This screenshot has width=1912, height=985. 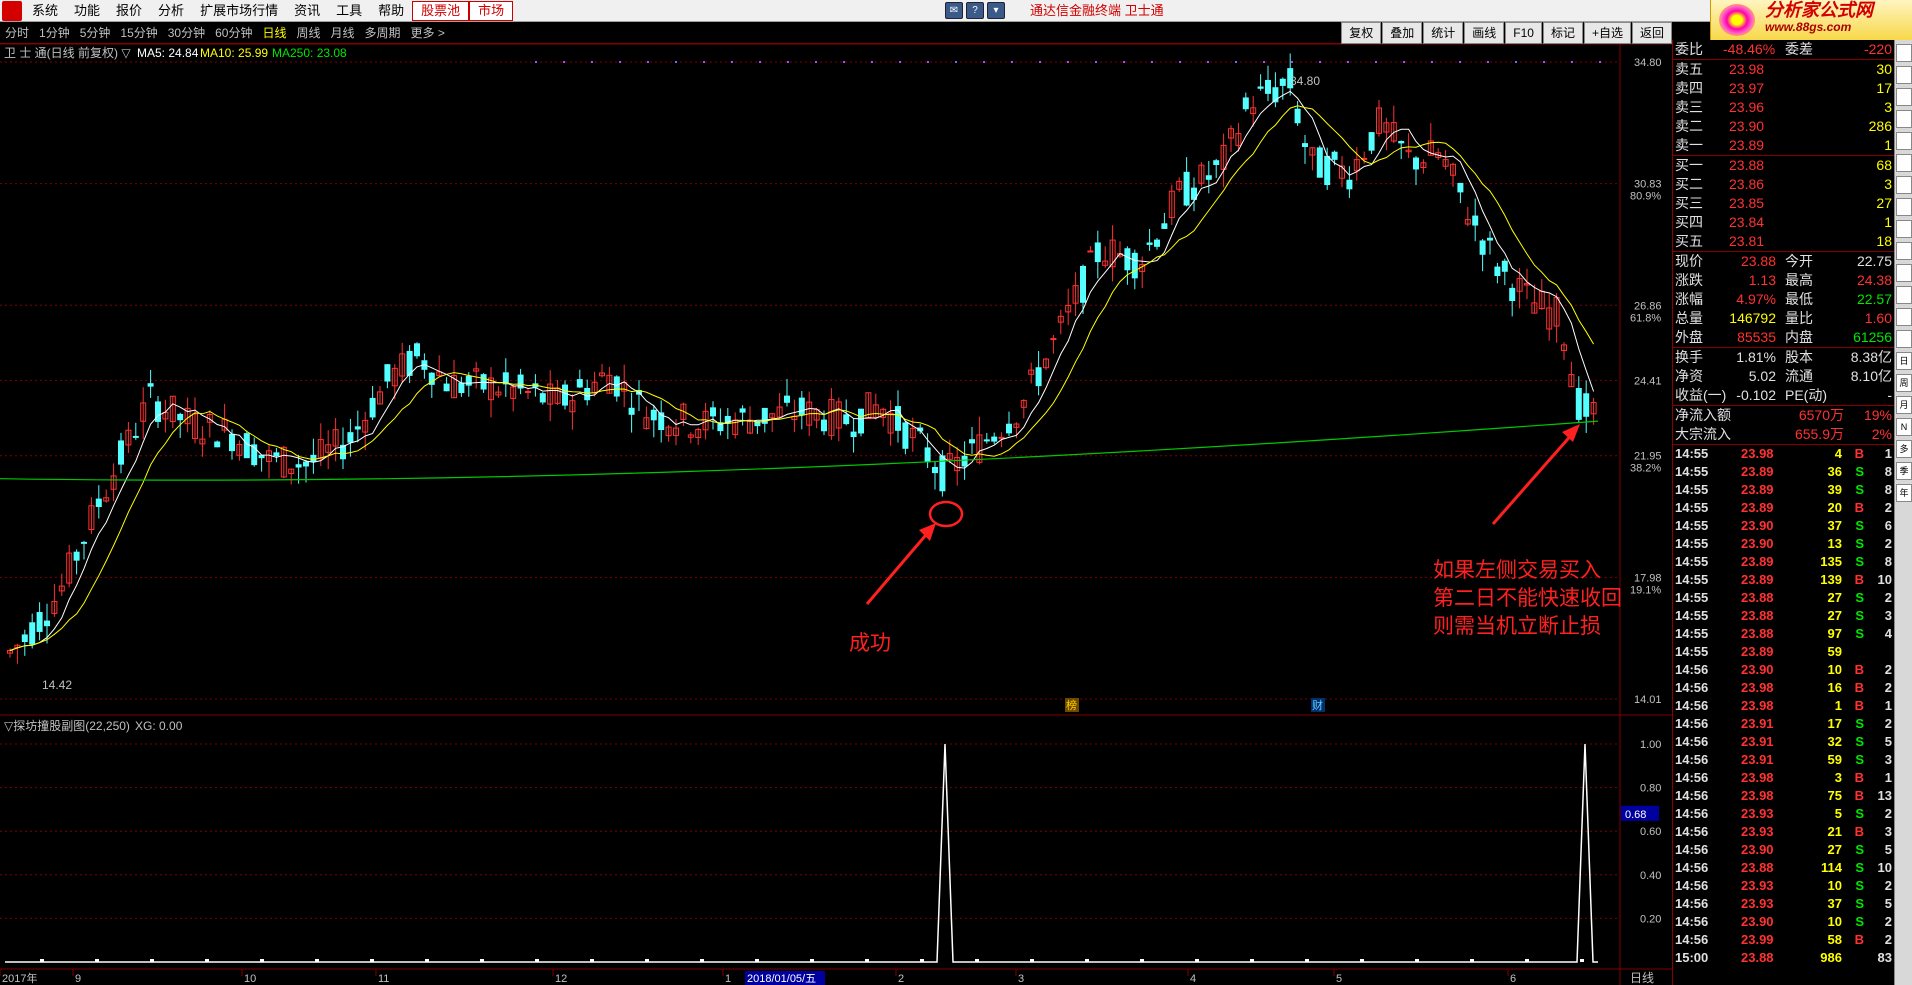 I want to click on tab-1min: 1分钟, so click(x=54, y=32).